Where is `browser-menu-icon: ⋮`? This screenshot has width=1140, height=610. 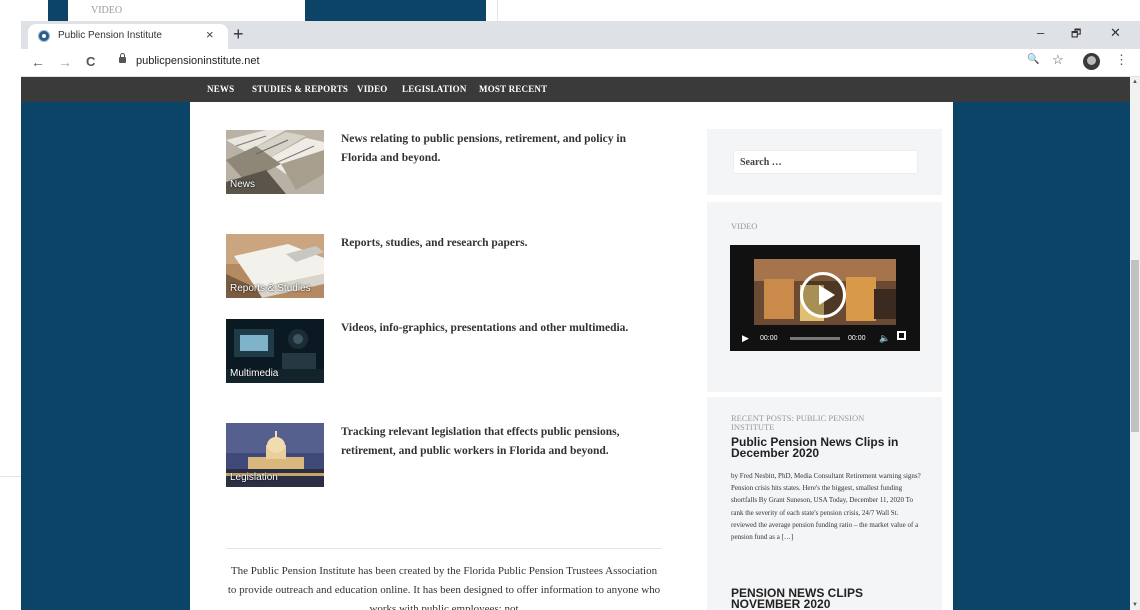 browser-menu-icon: ⋮ is located at coordinates (1121, 60).